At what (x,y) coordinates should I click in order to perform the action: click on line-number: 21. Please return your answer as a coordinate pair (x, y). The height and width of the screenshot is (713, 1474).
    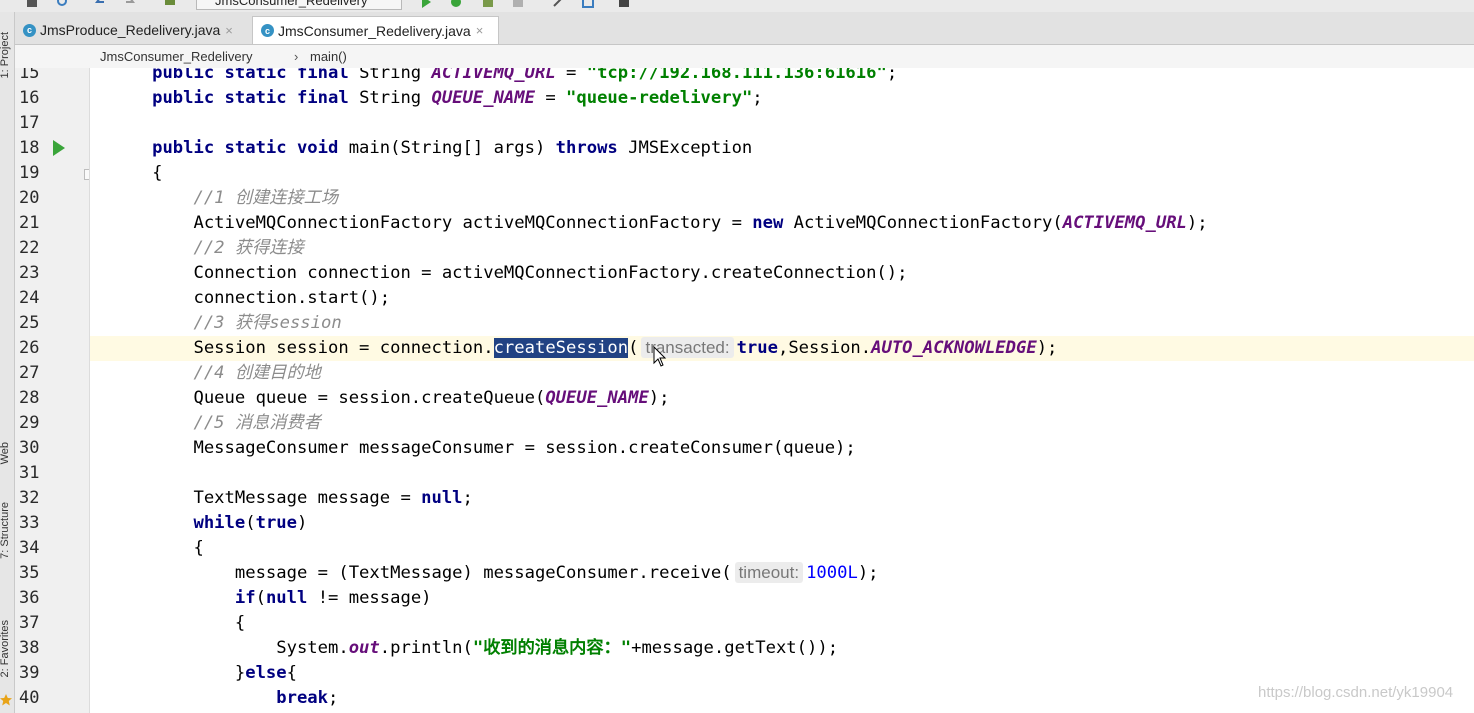
    Looking at the image, I should click on (29, 223).